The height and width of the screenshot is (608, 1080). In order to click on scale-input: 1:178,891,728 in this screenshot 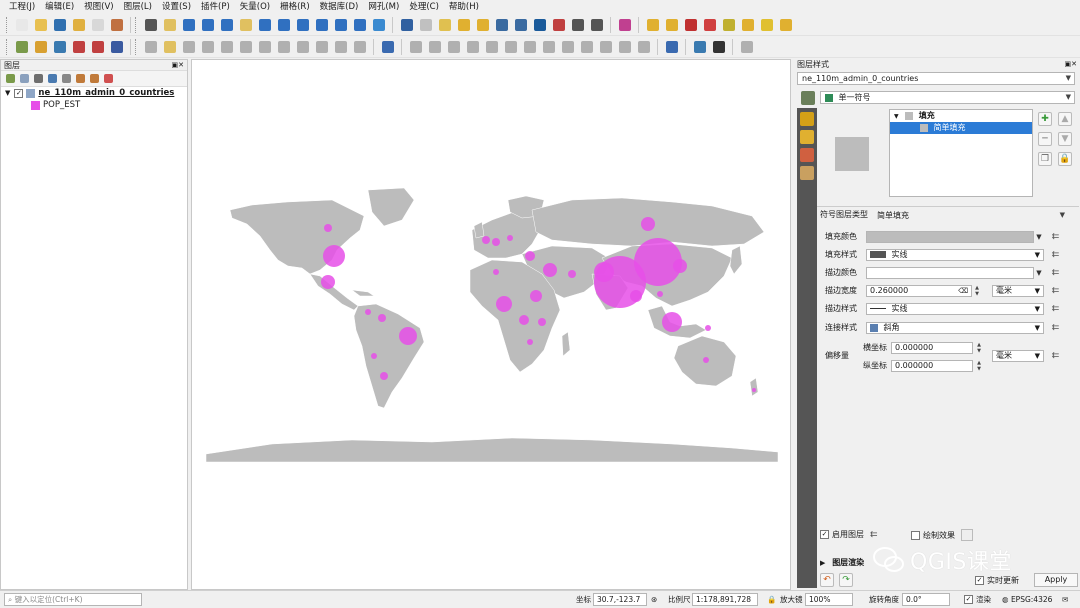, I will do `click(725, 599)`.